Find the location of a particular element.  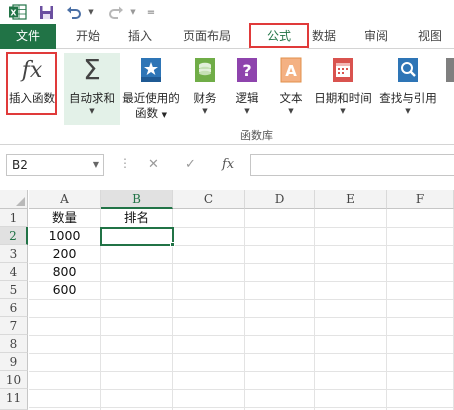

text-dropdown-icon: ▼ is located at coordinates (291, 111).